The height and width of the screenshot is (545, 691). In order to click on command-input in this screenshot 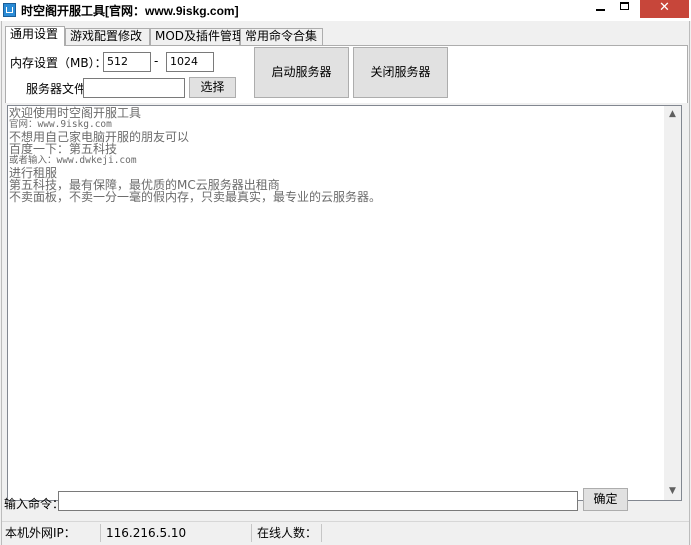, I will do `click(318, 501)`.